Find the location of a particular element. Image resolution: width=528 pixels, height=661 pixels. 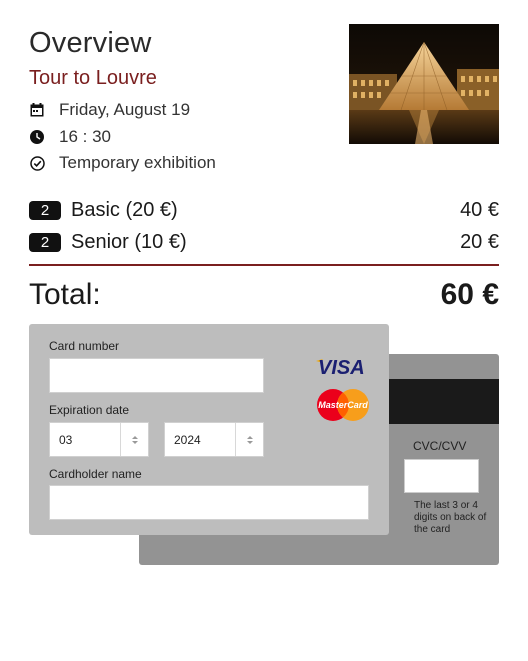

time-row: 16 : 30 is located at coordinates (70, 137).